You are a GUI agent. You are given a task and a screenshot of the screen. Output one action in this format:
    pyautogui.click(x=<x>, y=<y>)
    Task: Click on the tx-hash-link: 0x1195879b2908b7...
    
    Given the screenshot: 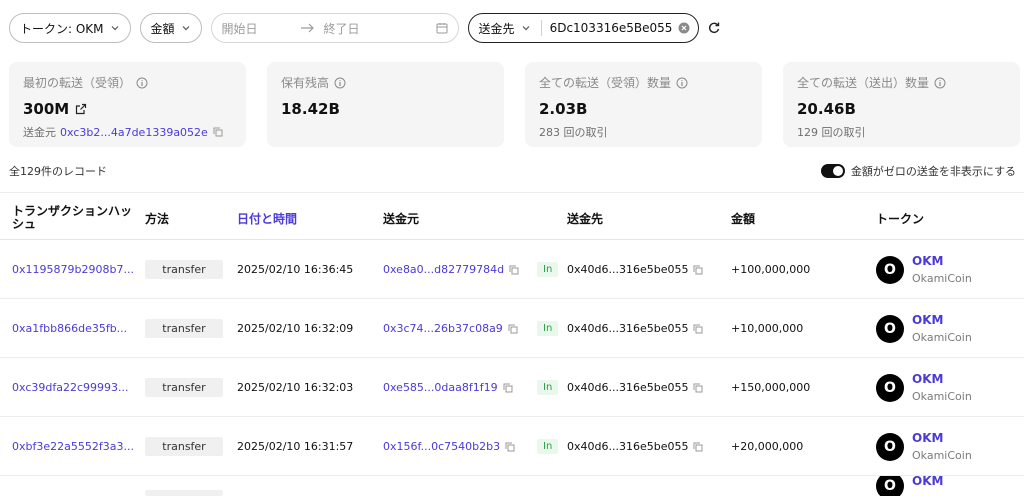 What is the action you would take?
    pyautogui.click(x=73, y=269)
    